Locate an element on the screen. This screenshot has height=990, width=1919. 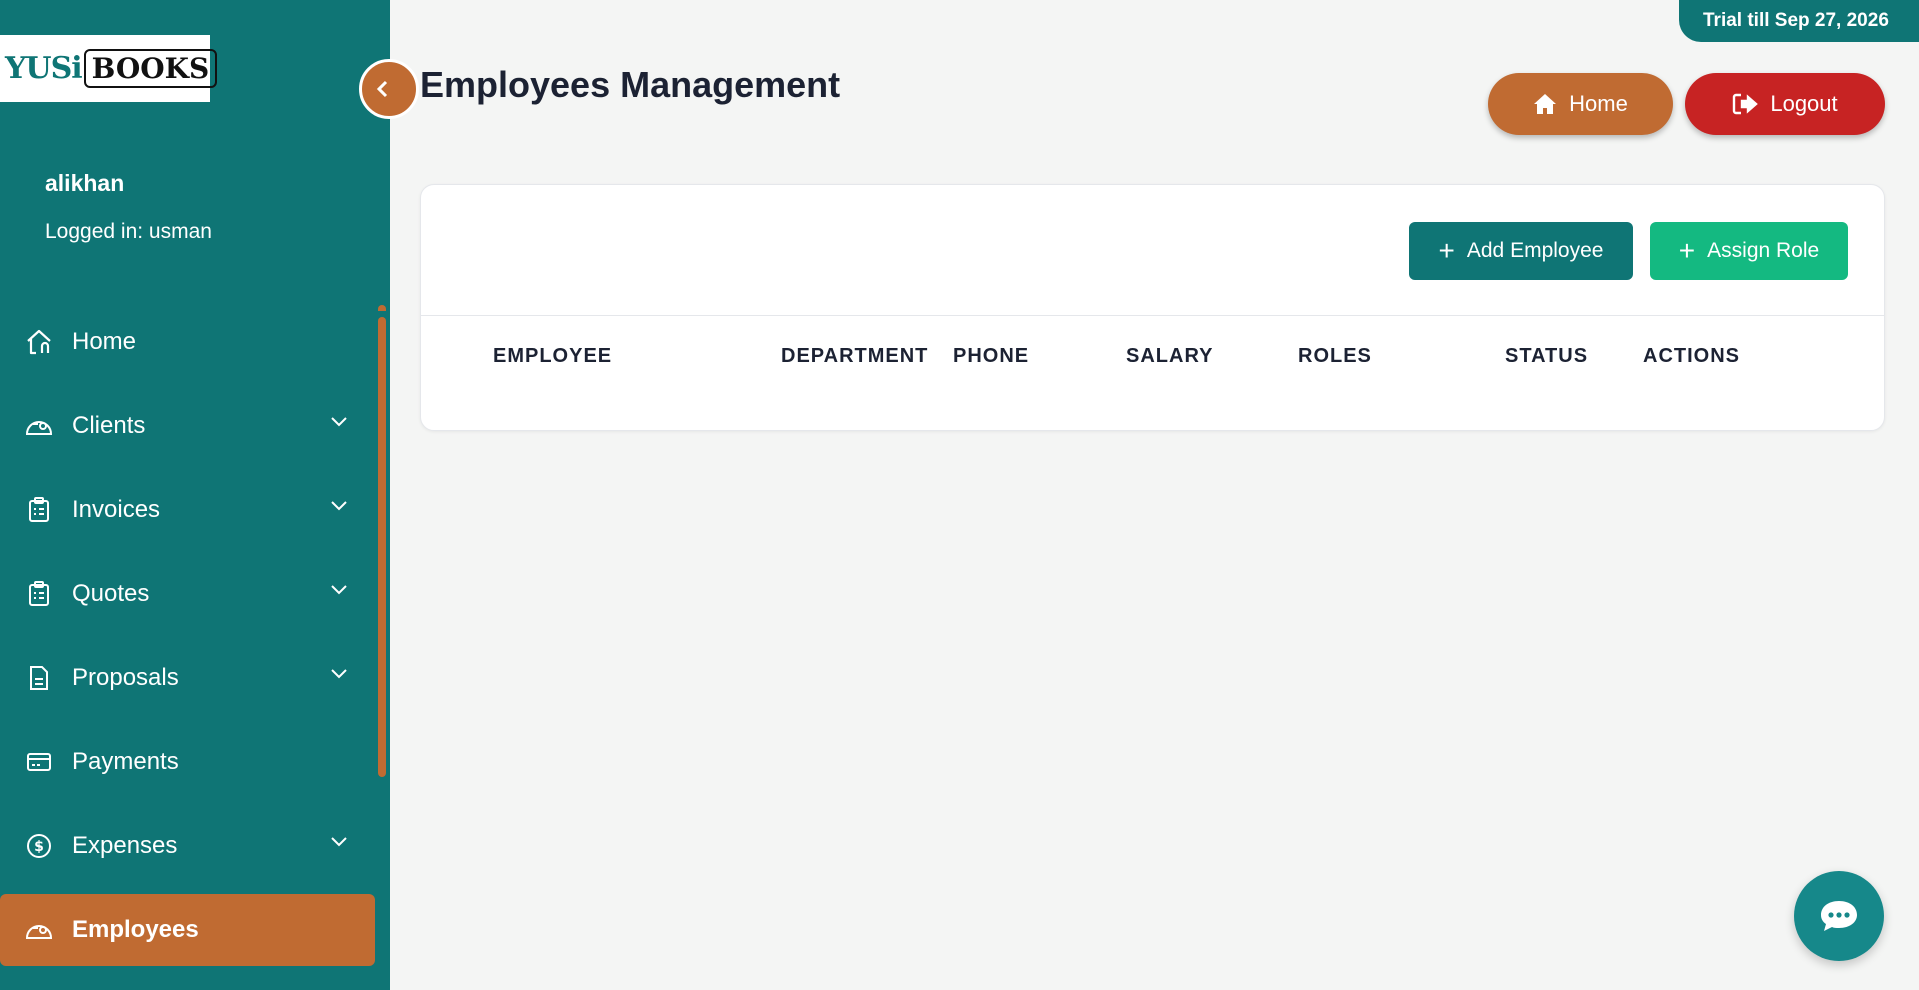
sidebar-item-payments: Payments is located at coordinates (187, 762).